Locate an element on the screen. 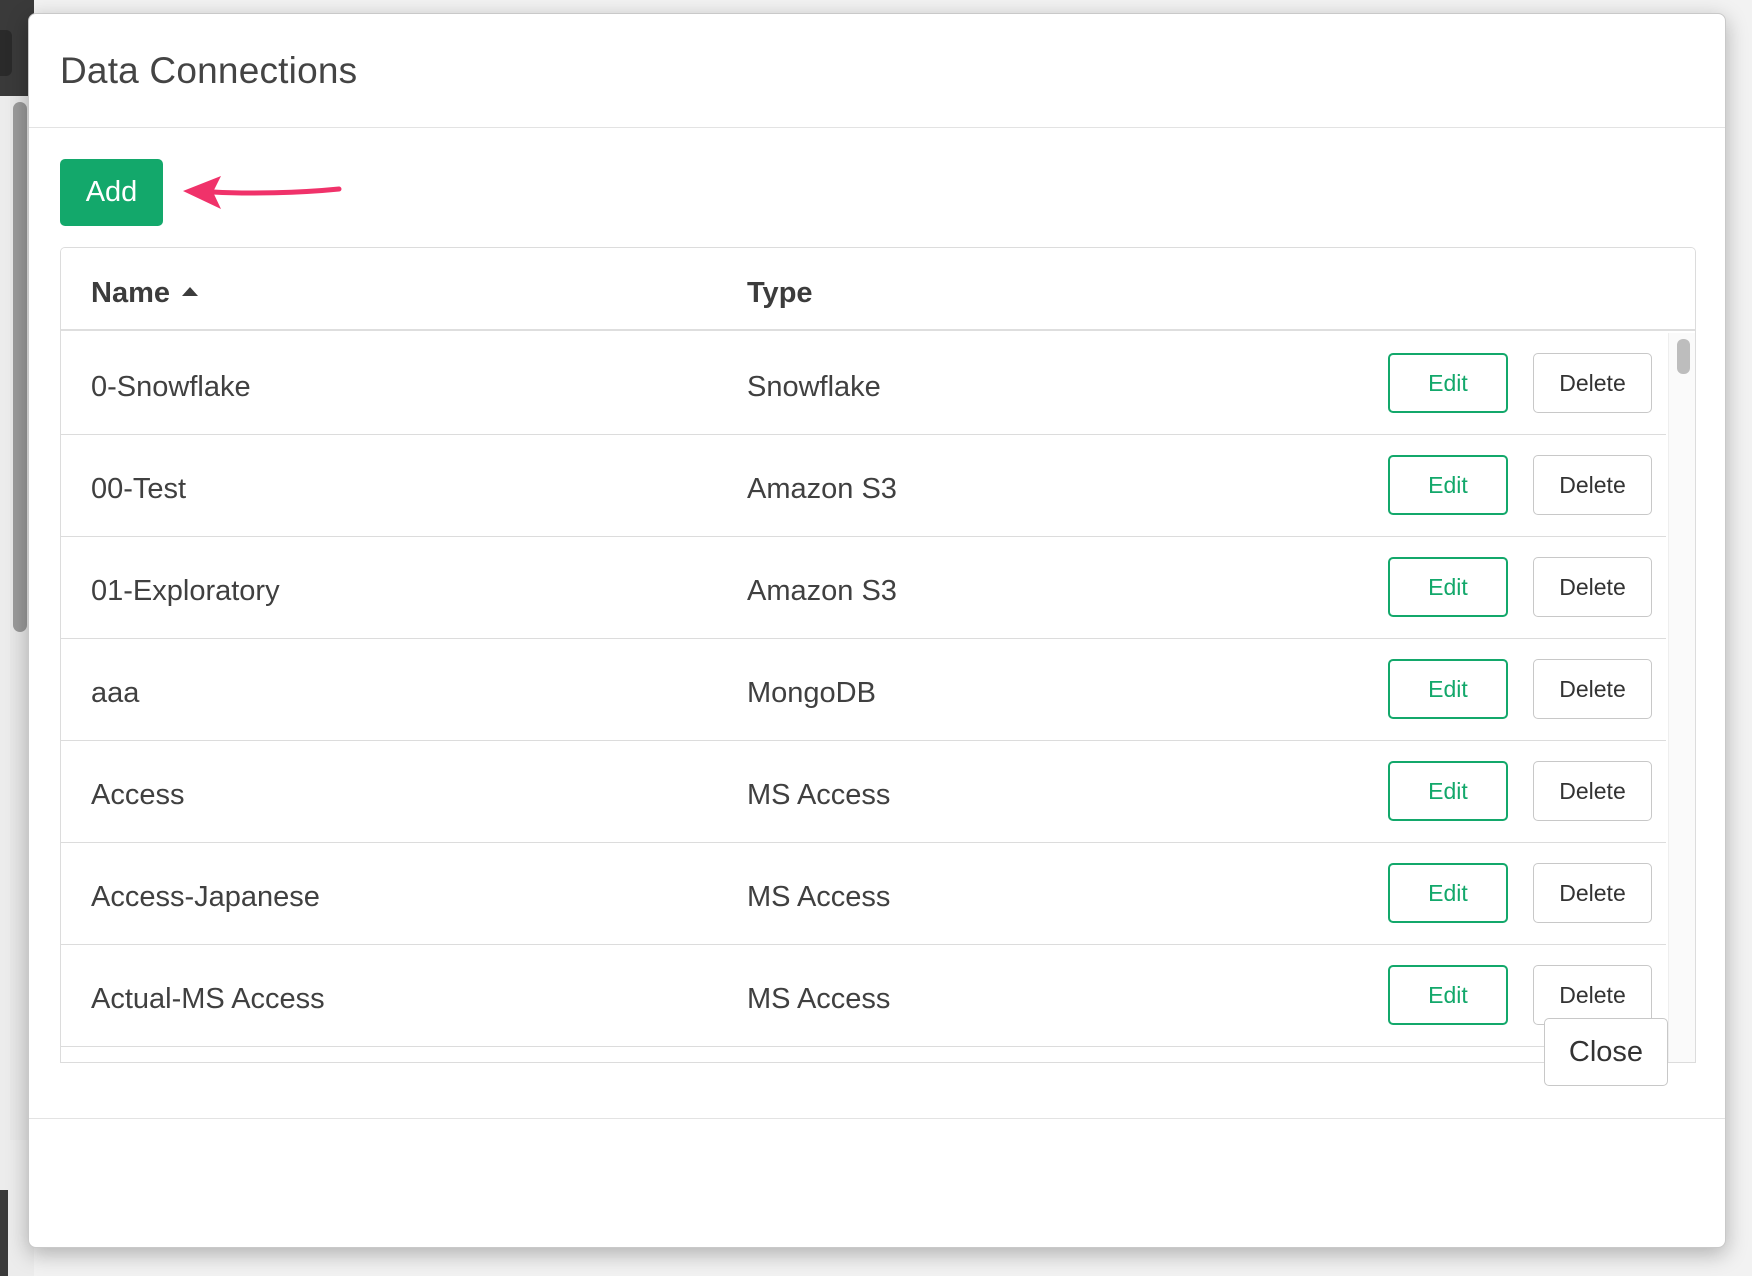  column-header-type-label: Type is located at coordinates (780, 293).